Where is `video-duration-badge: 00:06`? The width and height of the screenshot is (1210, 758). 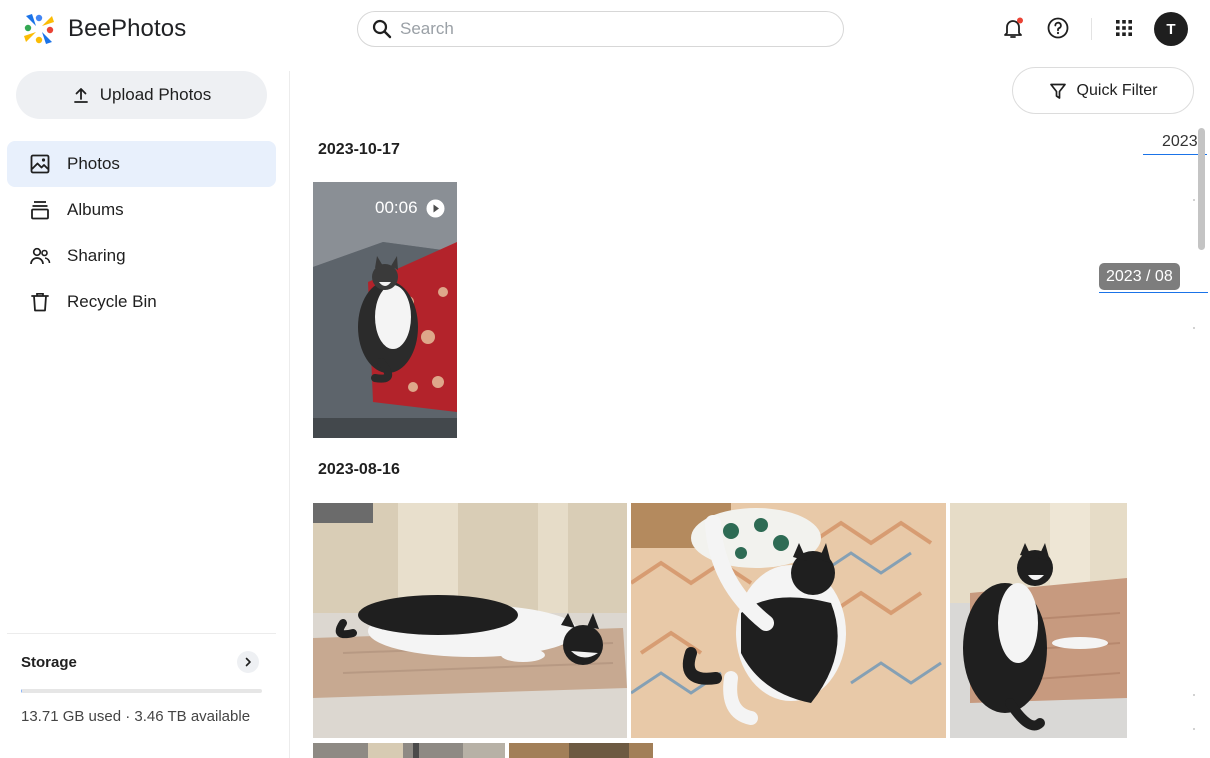 video-duration-badge: 00:06 is located at coordinates (410, 208).